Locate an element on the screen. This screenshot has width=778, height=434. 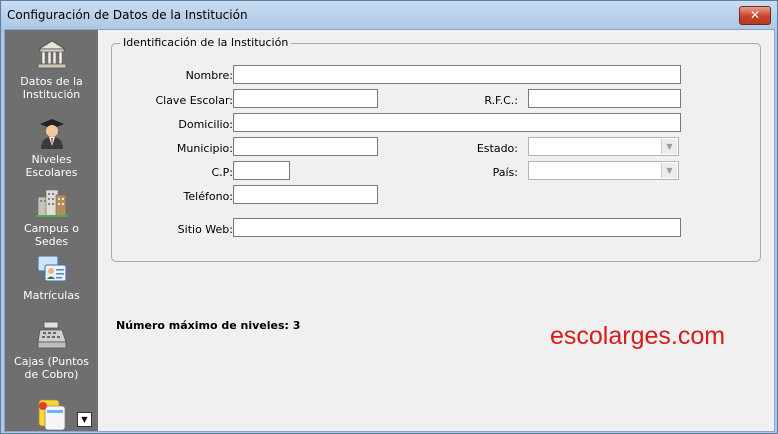
id-cards-icon is located at coordinates (51, 268).